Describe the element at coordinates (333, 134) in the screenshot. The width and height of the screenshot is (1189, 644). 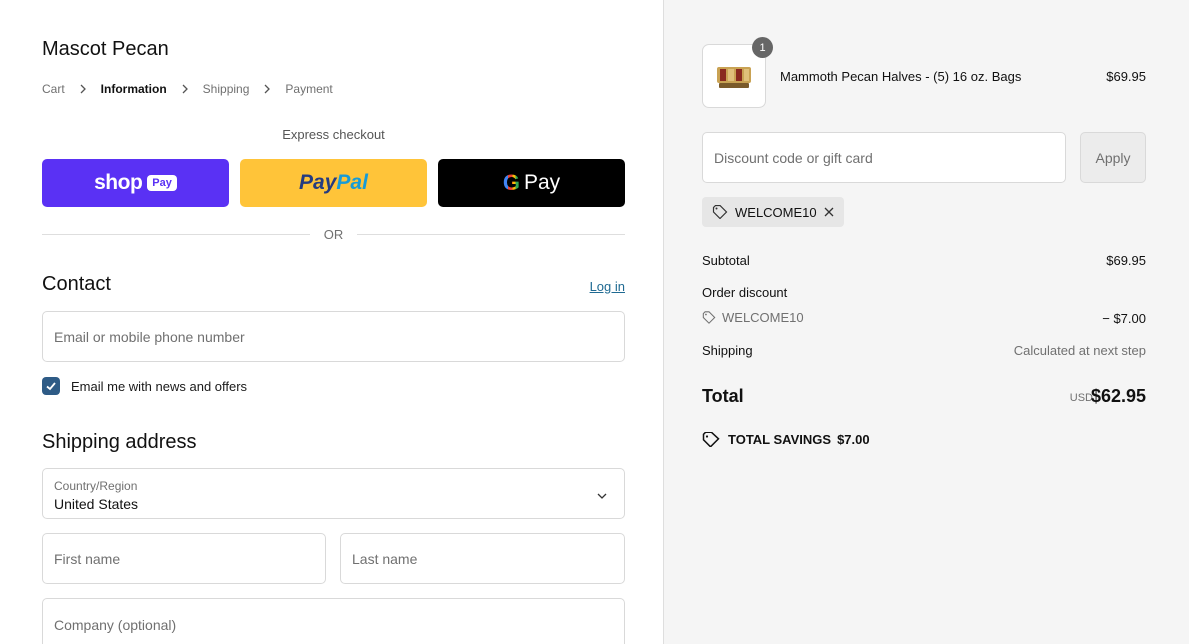
I see `express-checkout-label: Express checkout` at that location.